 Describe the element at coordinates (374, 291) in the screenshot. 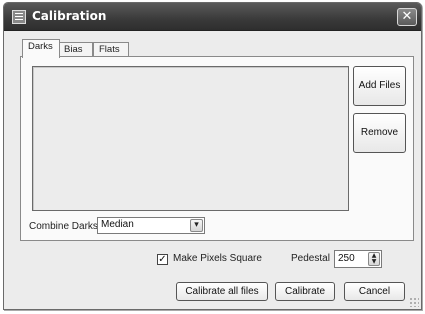

I see `cancel-button: Cancel` at that location.